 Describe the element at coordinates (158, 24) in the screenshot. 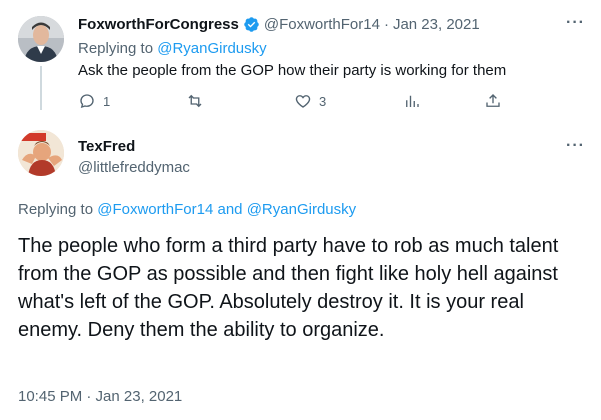

I see `parent-display-name: FoxworthForCongress` at that location.